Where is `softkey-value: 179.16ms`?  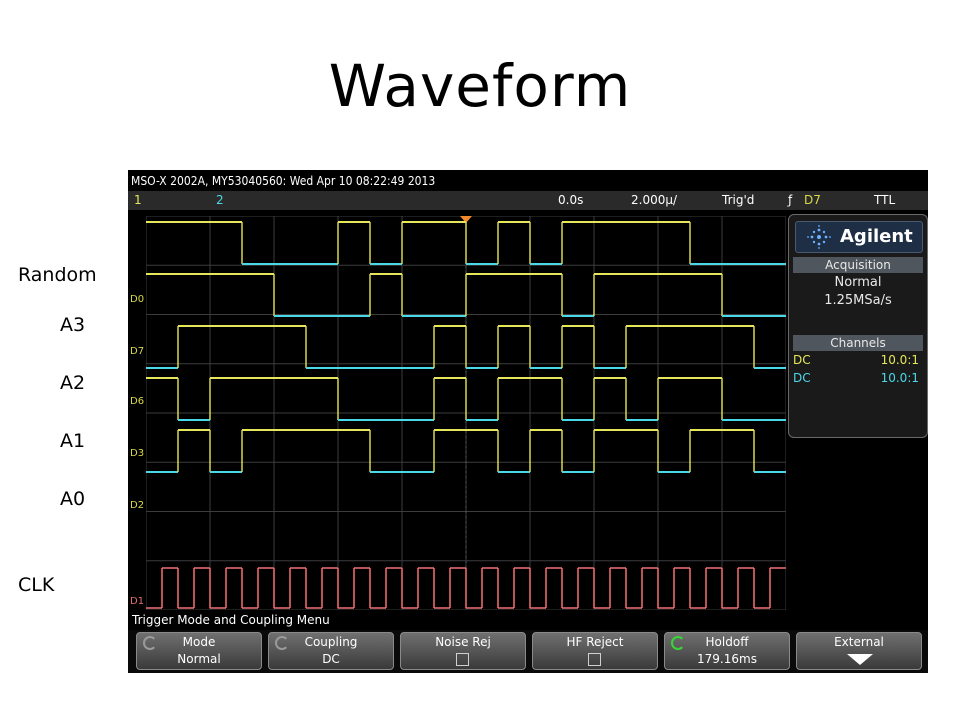 softkey-value: 179.16ms is located at coordinates (727, 659).